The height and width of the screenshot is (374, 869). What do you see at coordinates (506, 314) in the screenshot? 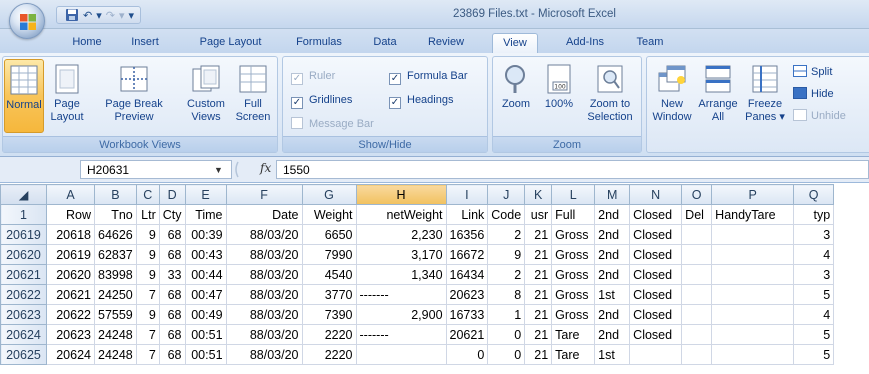
I see `cell: 1` at bounding box center [506, 314].